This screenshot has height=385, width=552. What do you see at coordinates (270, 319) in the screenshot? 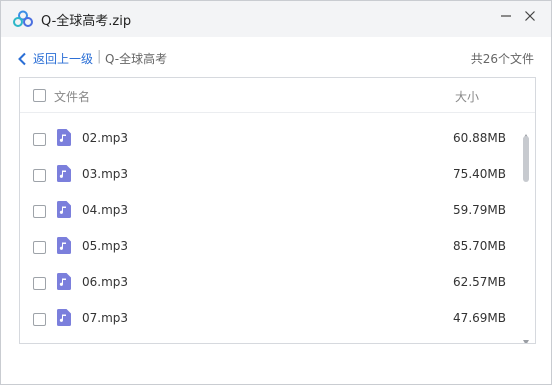
I see `list-item: 07.mp3 47.69MB` at bounding box center [270, 319].